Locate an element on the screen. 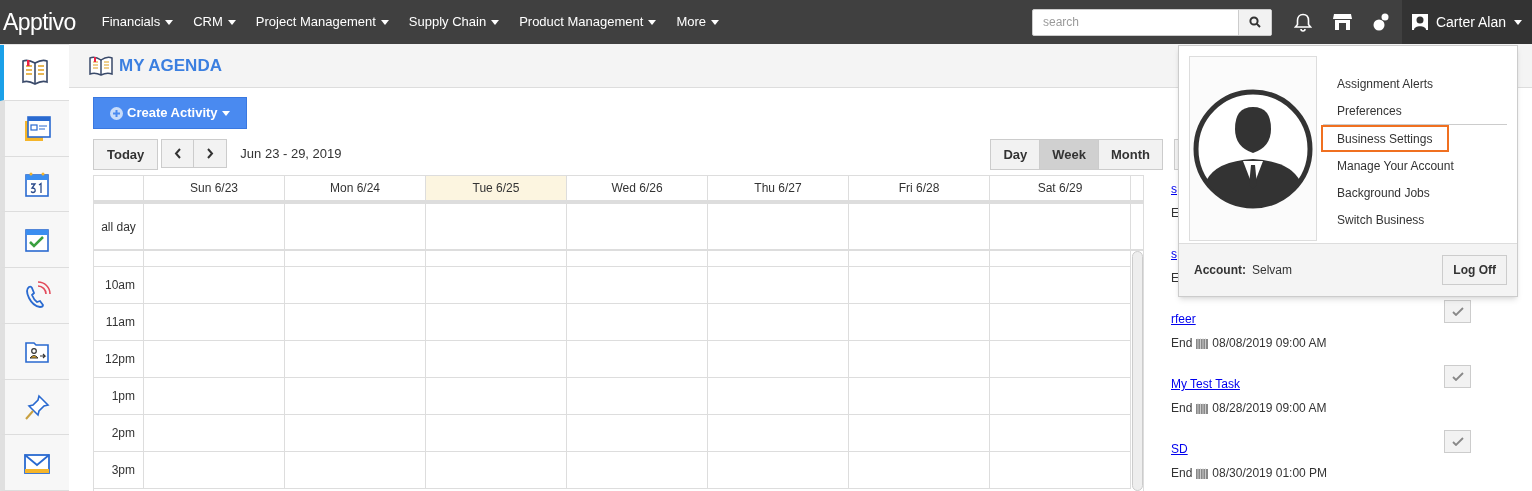 Image resolution: width=1532 pixels, height=491 pixels. task-link: My Test Task is located at coordinates (1205, 384).